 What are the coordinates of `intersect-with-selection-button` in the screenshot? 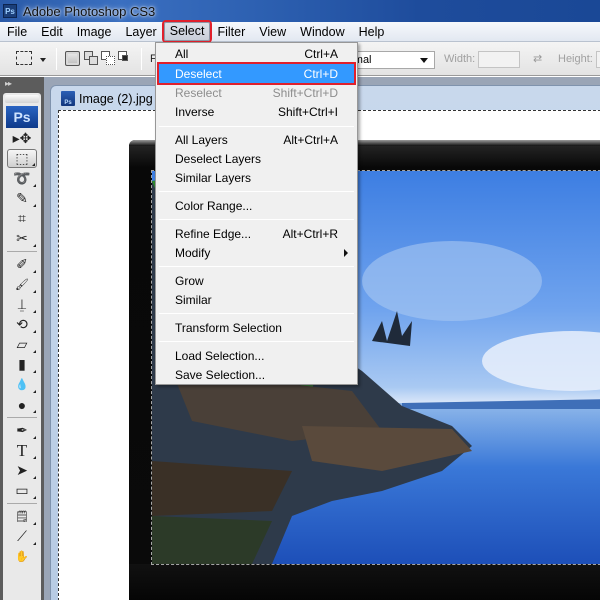 It's located at (125, 58).